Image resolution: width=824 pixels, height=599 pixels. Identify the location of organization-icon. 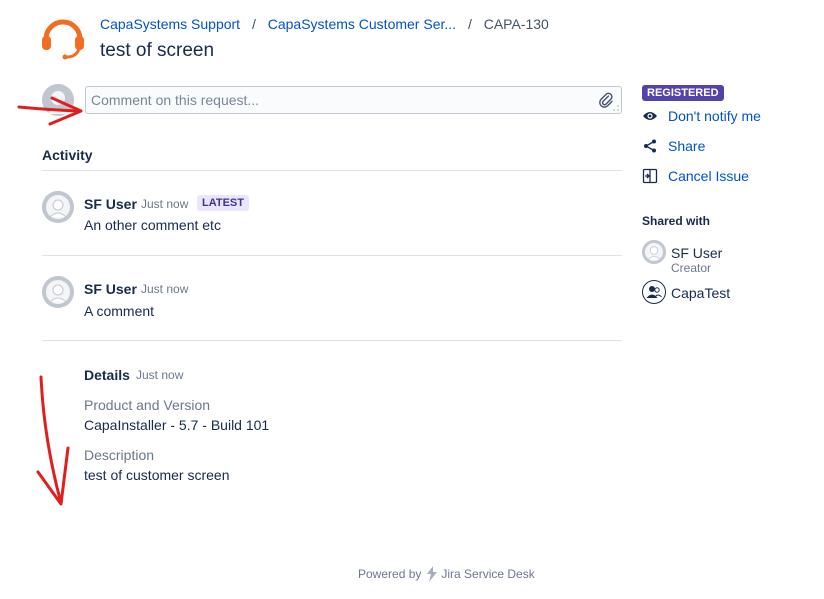
(654, 292).